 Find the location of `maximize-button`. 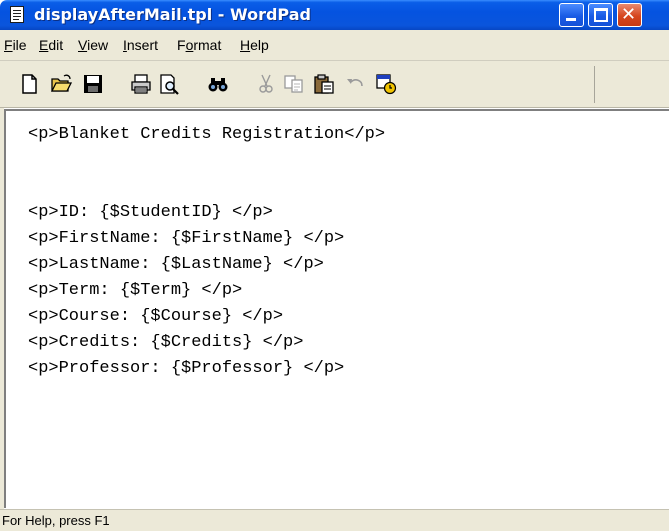

maximize-button is located at coordinates (600, 15).